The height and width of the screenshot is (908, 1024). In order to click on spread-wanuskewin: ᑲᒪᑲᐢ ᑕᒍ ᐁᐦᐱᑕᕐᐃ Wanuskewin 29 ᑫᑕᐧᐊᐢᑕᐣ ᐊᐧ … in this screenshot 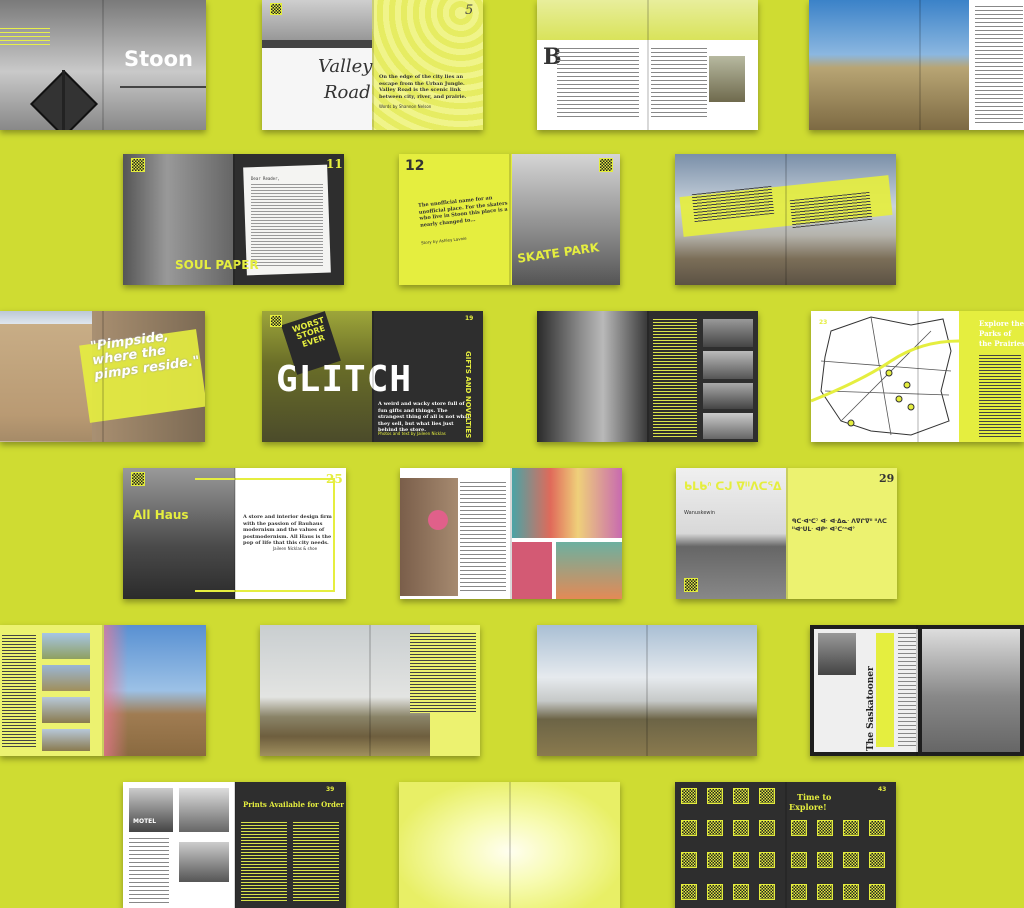, I will do `click(786, 533)`.